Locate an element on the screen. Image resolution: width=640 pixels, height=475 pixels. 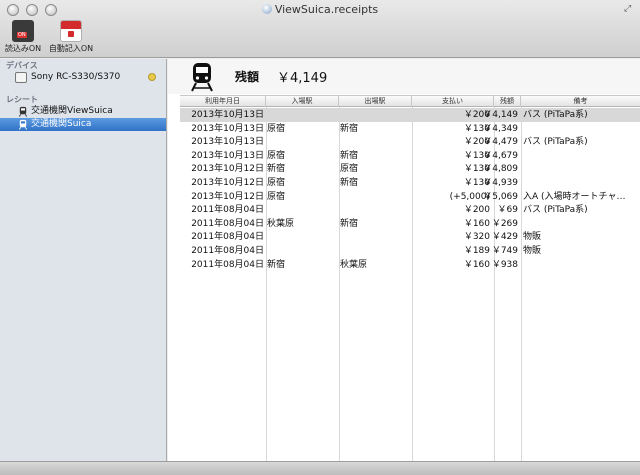
cell-balance: ￥429 is located at coordinates (504, 237).